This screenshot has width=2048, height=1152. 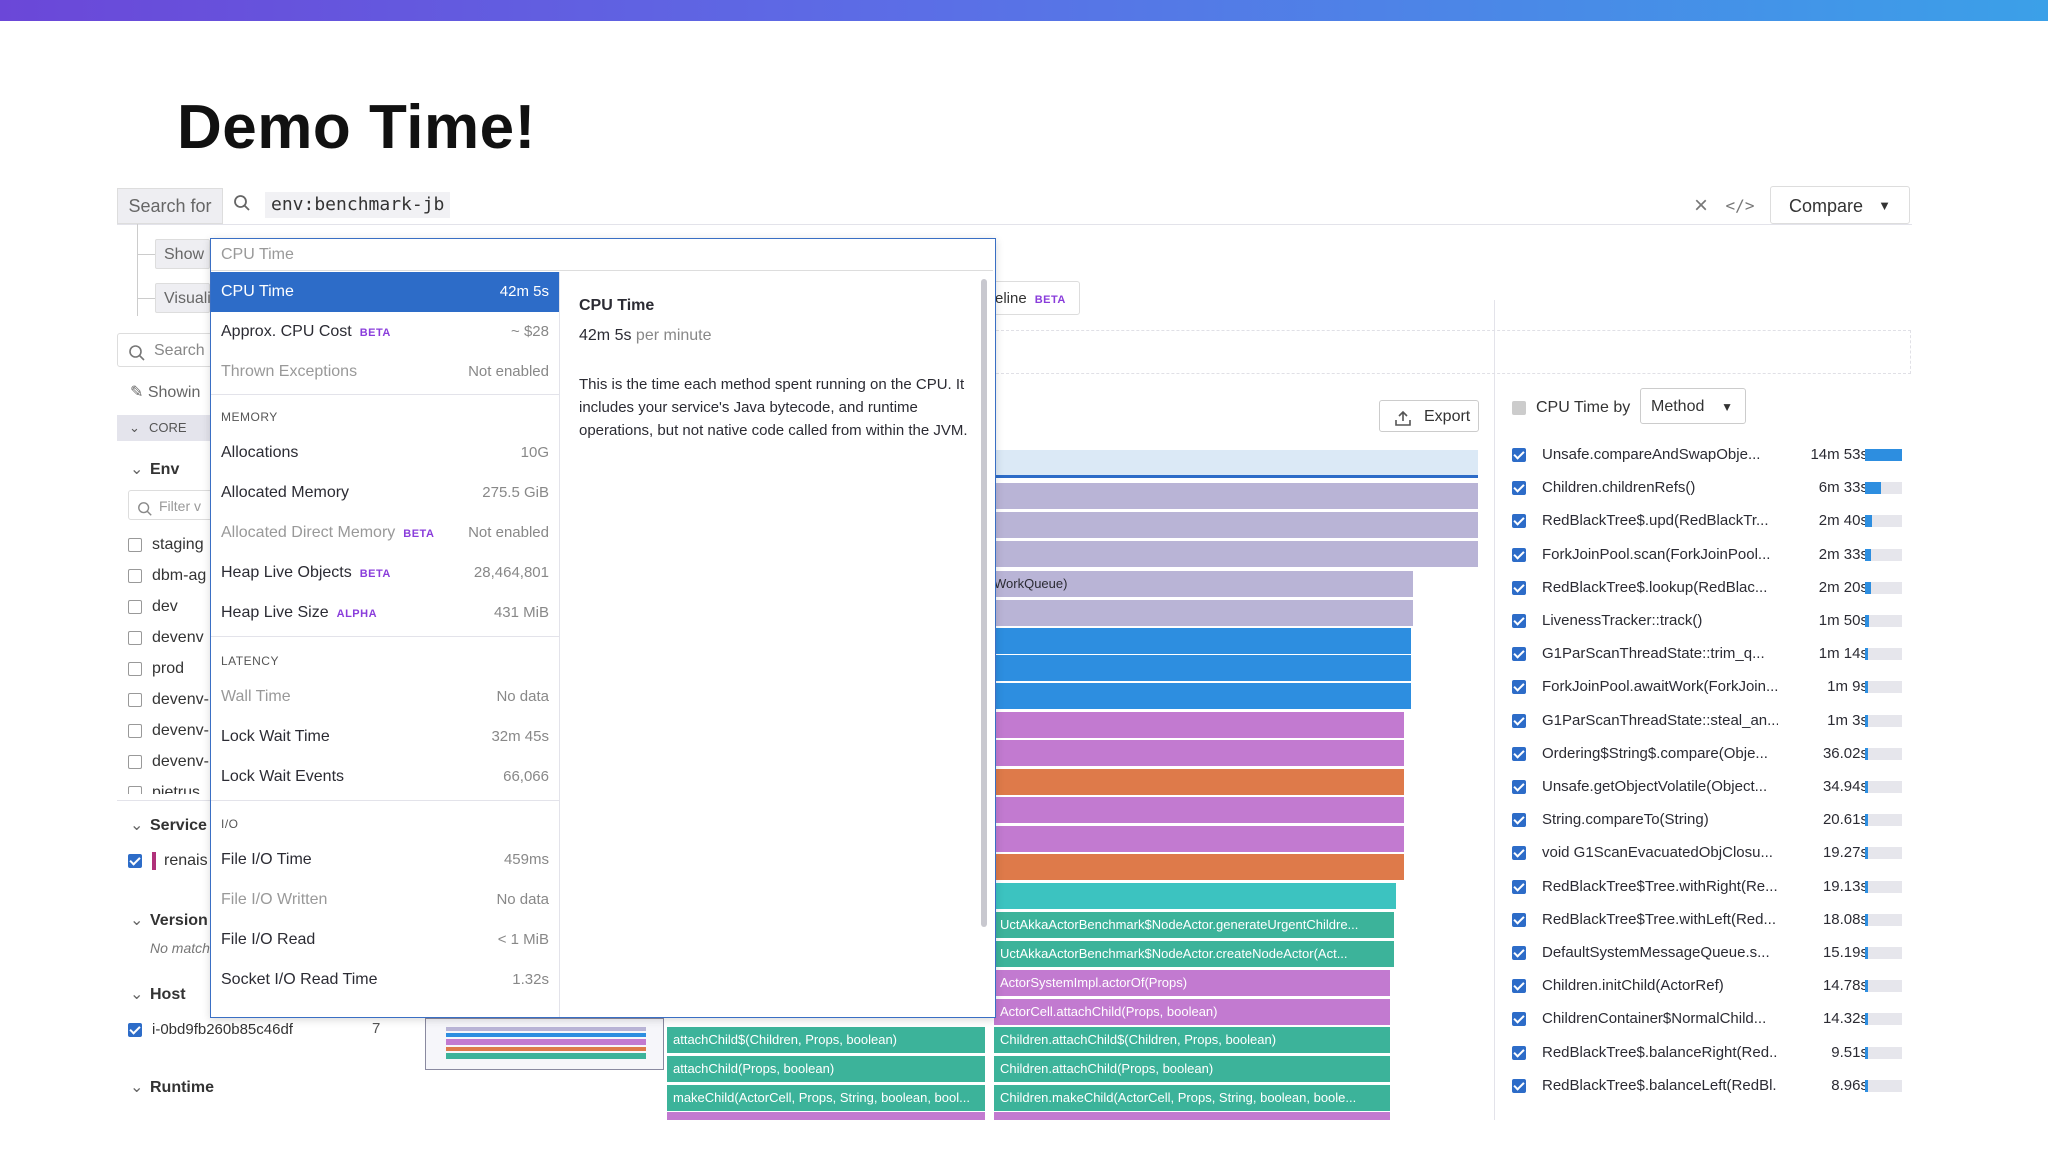 What do you see at coordinates (1707, 555) in the screenshot?
I see `method-row: ForkJoinPool.scan(ForkJoinPool... 2m 33s` at bounding box center [1707, 555].